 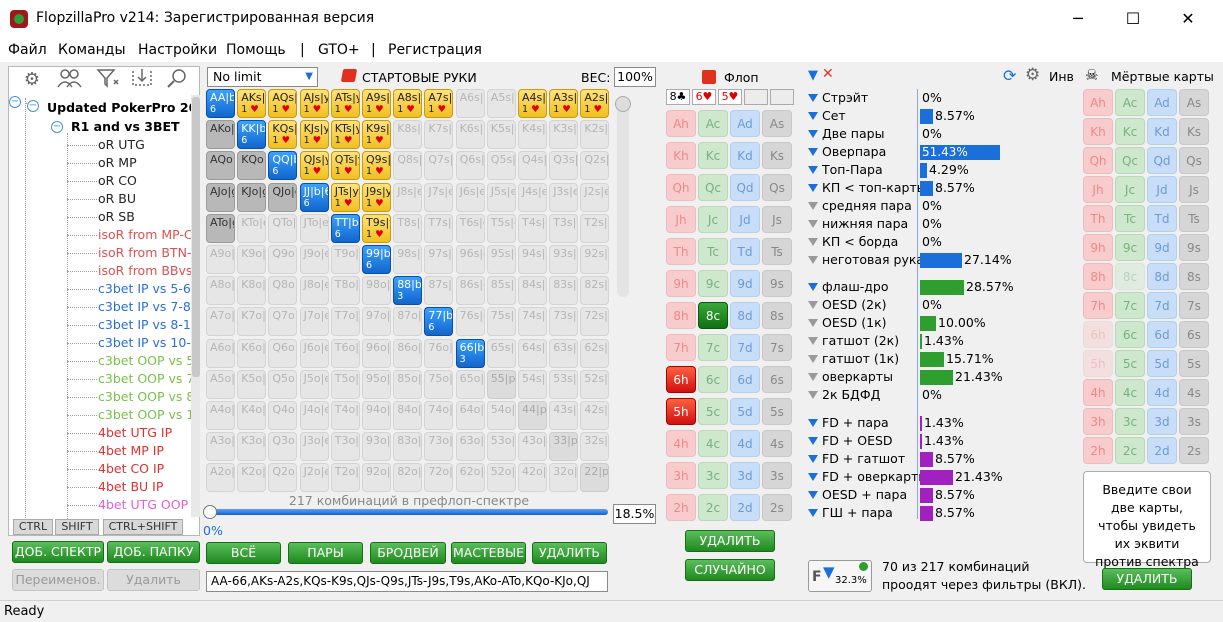 I want to click on hand-cell: QTs|y|11 ♥, so click(x=345, y=166).